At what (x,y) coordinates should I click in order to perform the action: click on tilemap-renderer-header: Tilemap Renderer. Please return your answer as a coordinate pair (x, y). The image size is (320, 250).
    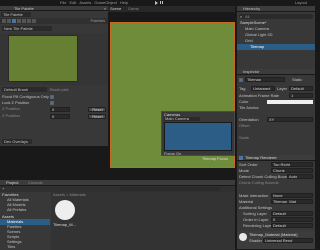
    Looking at the image, I should click on (276, 158).